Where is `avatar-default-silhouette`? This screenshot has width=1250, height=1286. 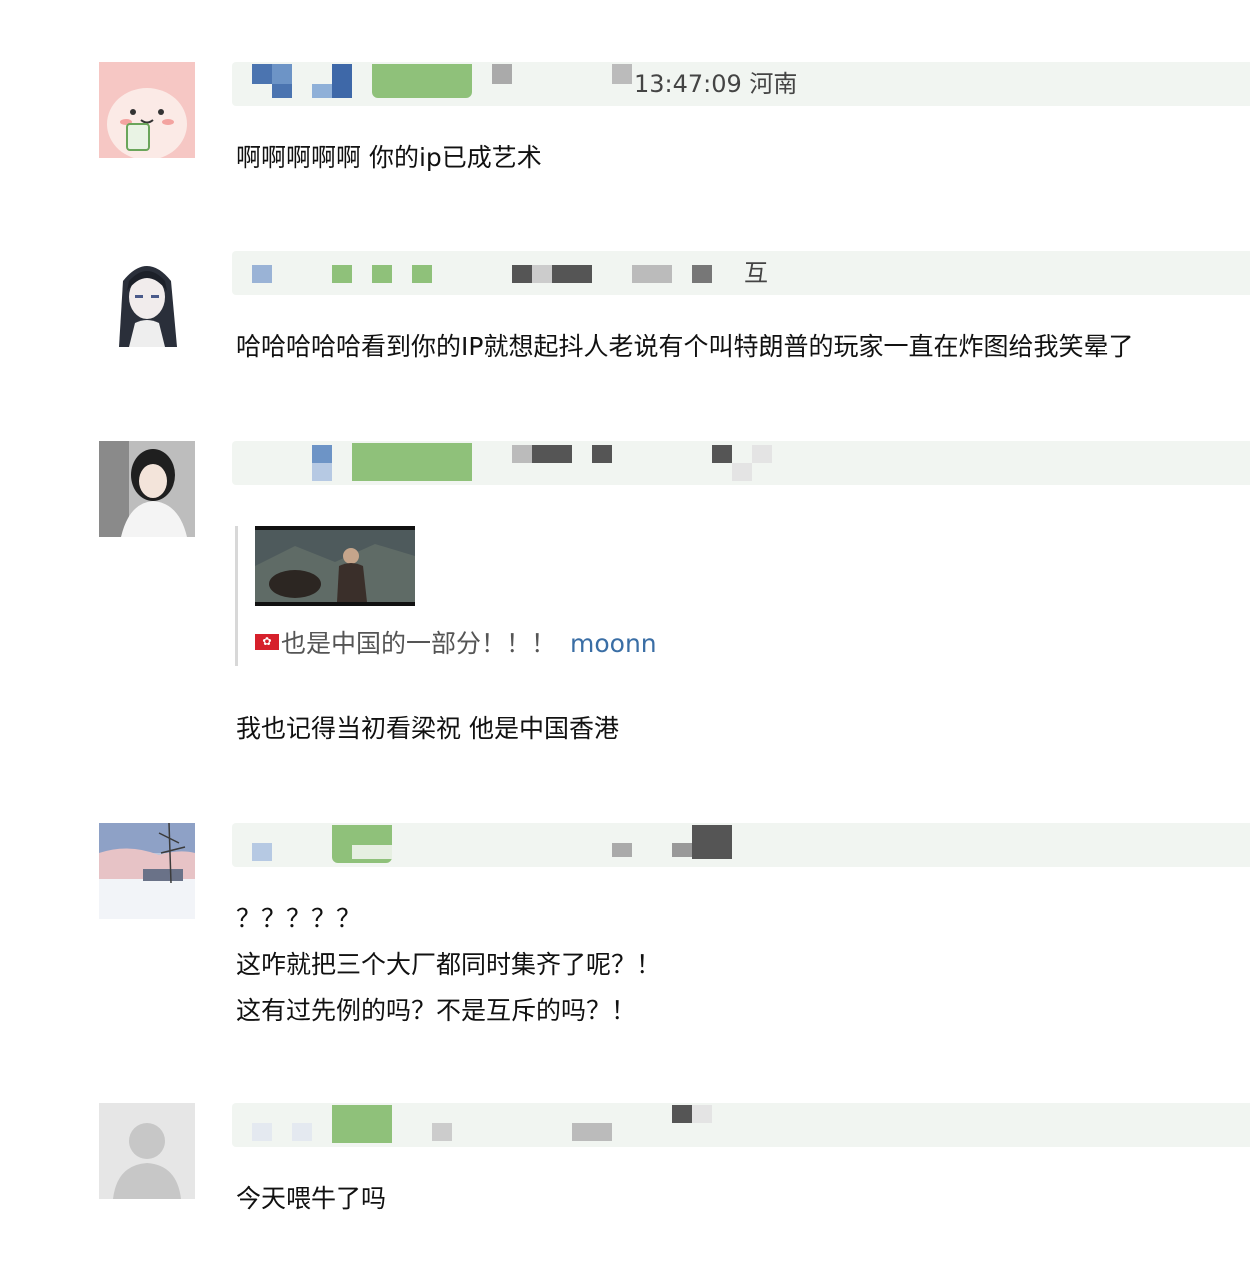 avatar-default-silhouette is located at coordinates (147, 1151).